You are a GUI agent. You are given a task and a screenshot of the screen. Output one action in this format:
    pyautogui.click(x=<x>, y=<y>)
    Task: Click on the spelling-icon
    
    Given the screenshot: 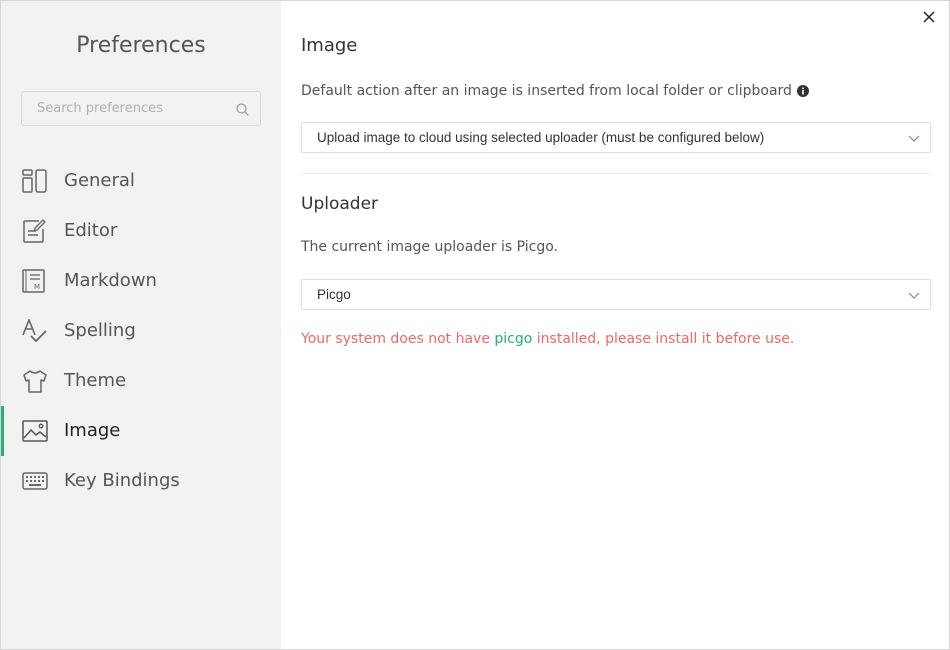 What is the action you would take?
    pyautogui.click(x=34, y=331)
    